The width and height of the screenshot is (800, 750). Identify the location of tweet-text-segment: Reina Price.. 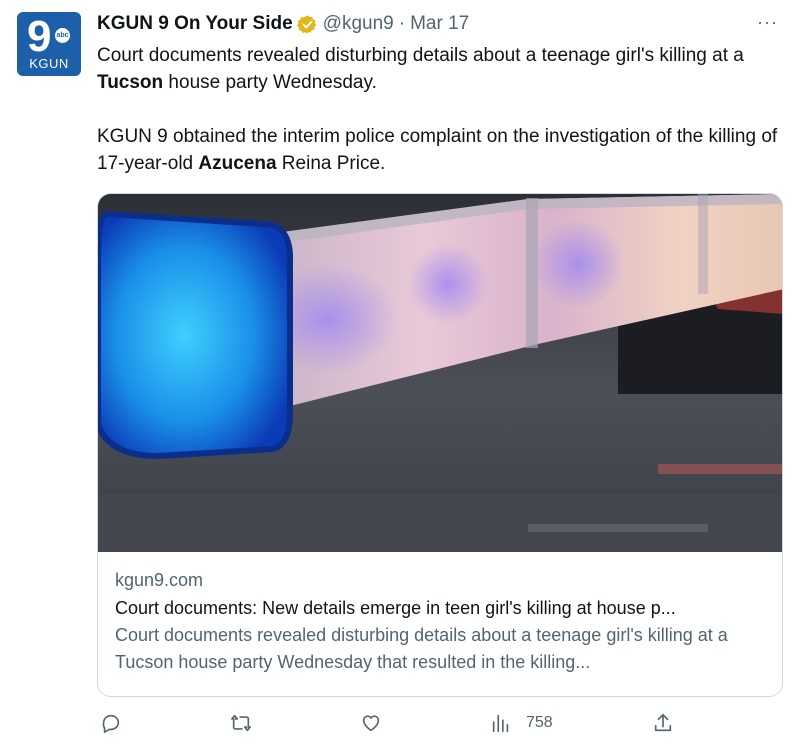
(331, 163).